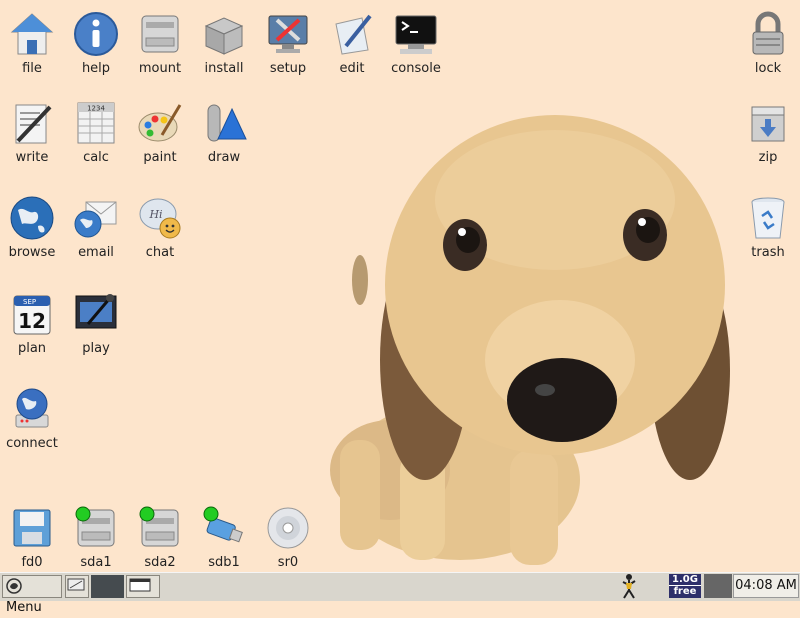 The height and width of the screenshot is (618, 800). I want to click on desktop-icon-label: trash, so click(768, 252).